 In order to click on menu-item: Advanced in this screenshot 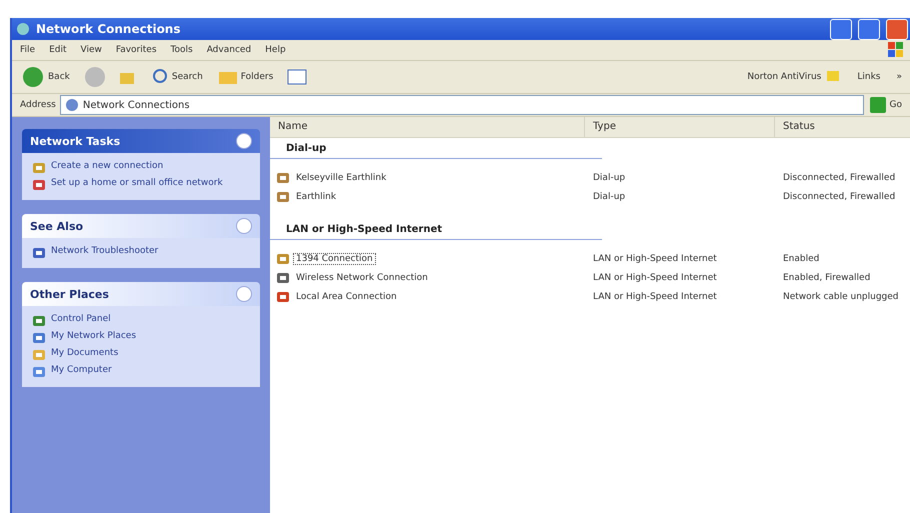, I will do `click(229, 50)`.